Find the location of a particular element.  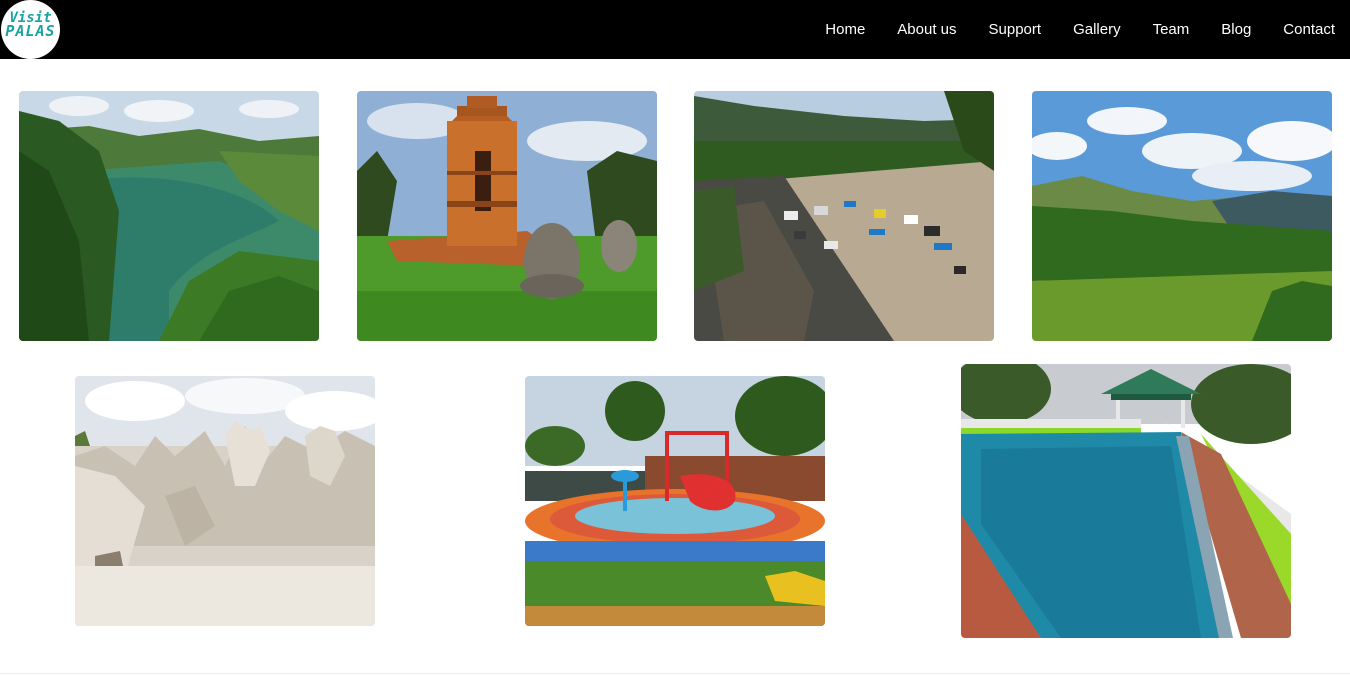

gallery-image-lake is located at coordinates (169, 216).